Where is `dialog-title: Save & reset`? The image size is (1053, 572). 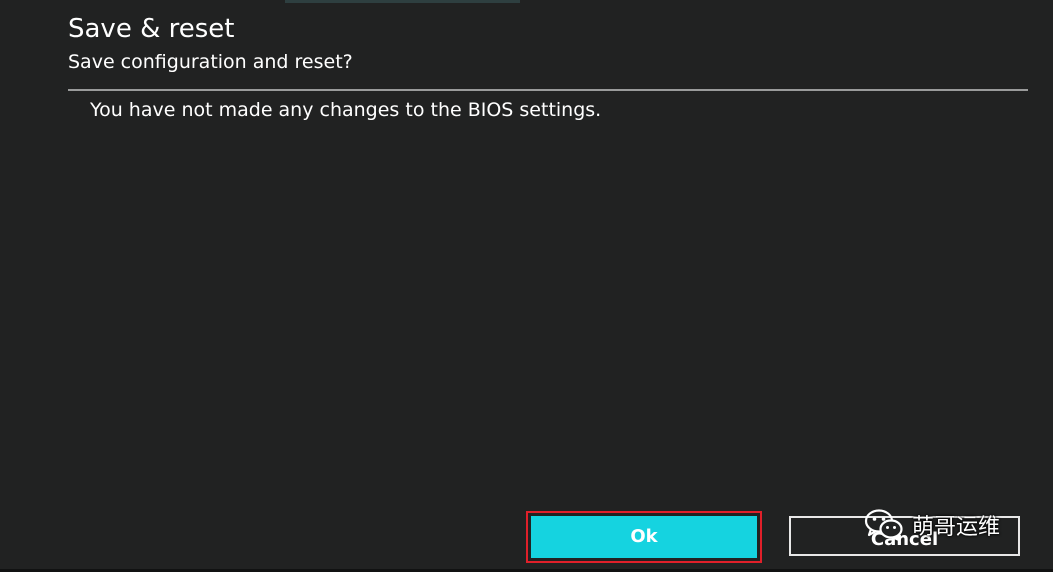
dialog-title: Save & reset is located at coordinates (151, 29).